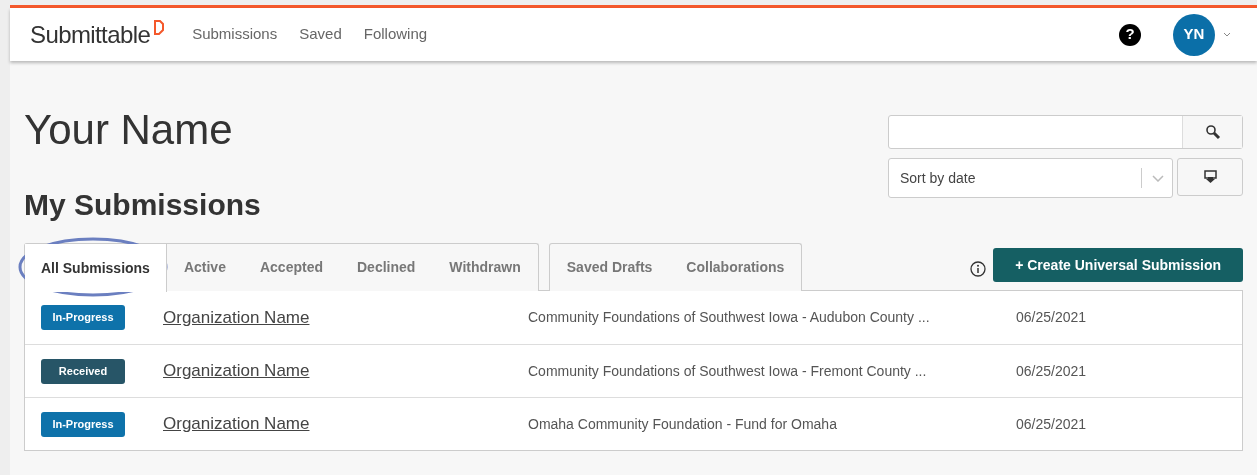  I want to click on help-button: ?, so click(1130, 34).